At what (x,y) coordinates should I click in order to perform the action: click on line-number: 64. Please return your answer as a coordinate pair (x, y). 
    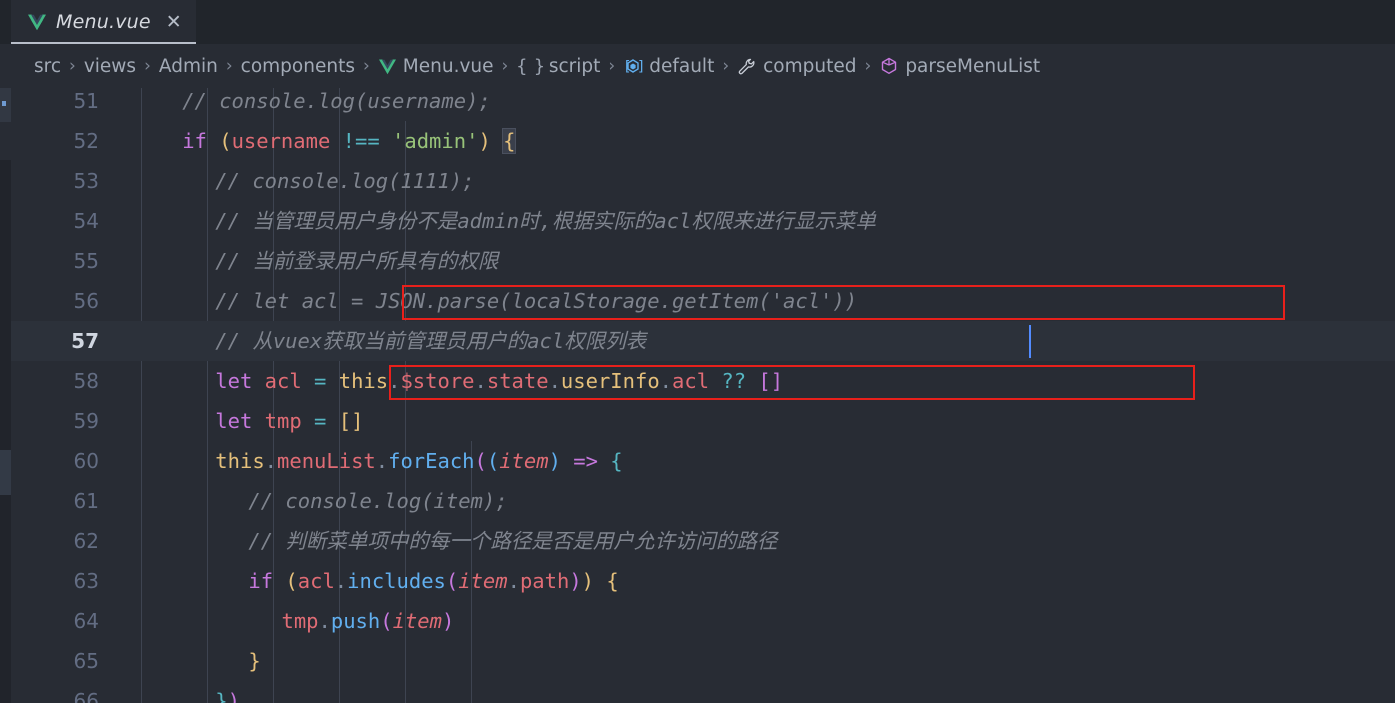
    Looking at the image, I should click on (86, 621).